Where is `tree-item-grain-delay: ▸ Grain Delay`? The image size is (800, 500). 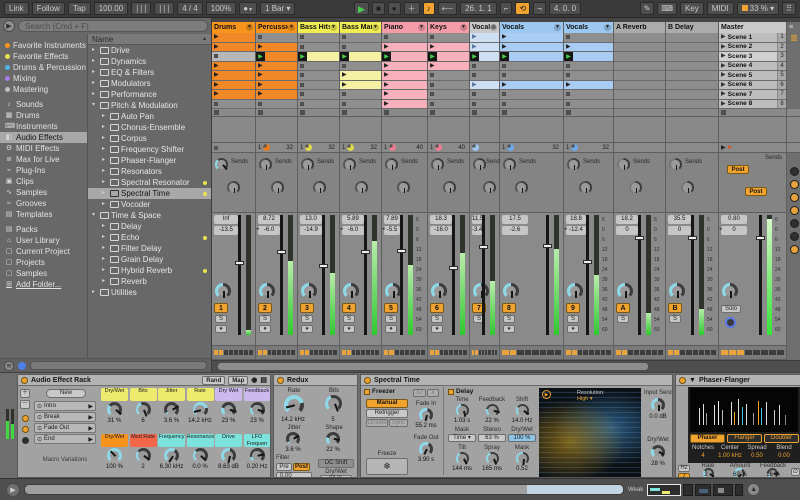
tree-item-grain-delay: ▸ Grain Delay is located at coordinates (149, 259).